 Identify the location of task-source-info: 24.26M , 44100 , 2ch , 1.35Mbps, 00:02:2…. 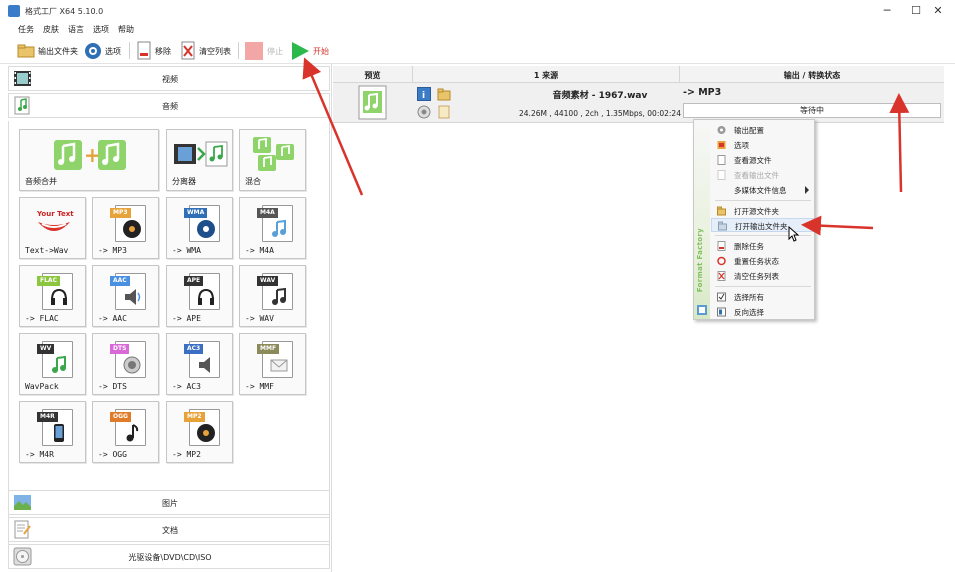
(600, 113).